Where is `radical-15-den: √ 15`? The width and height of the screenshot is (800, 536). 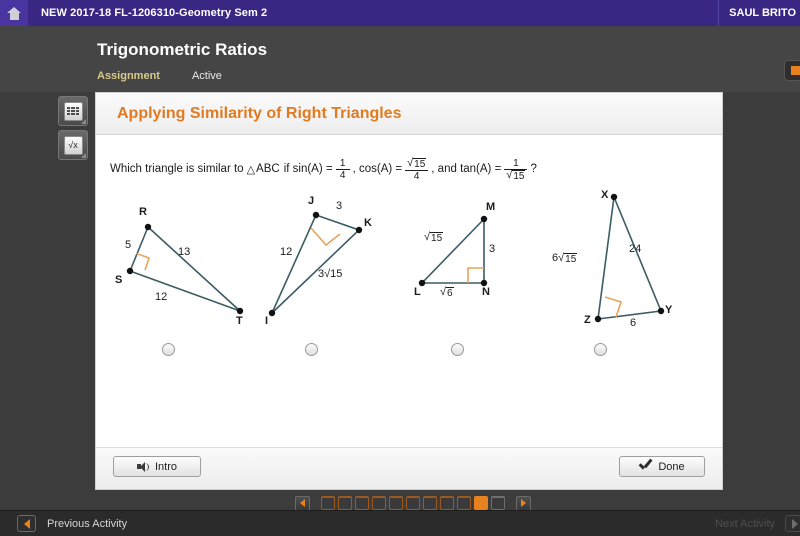 radical-15-den: √ 15 is located at coordinates (516, 176).